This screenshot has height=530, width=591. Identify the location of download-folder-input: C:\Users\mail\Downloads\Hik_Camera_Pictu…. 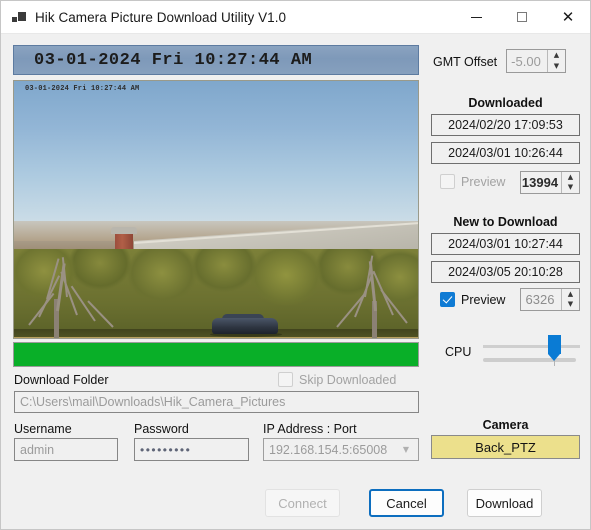
(216, 402).